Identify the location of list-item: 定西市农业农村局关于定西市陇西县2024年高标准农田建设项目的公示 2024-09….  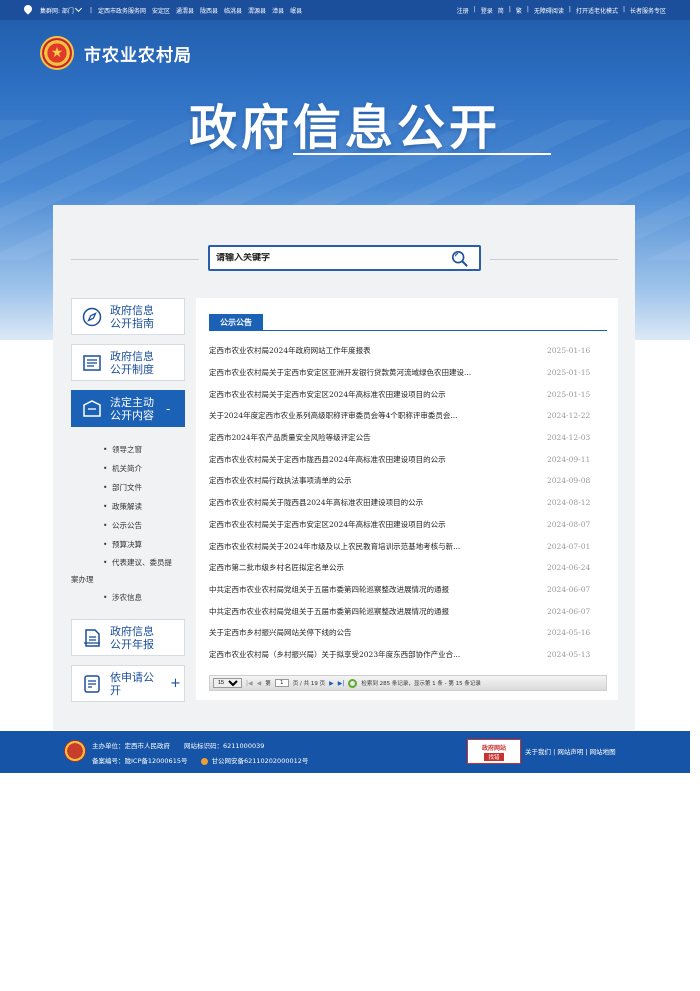
(408, 459).